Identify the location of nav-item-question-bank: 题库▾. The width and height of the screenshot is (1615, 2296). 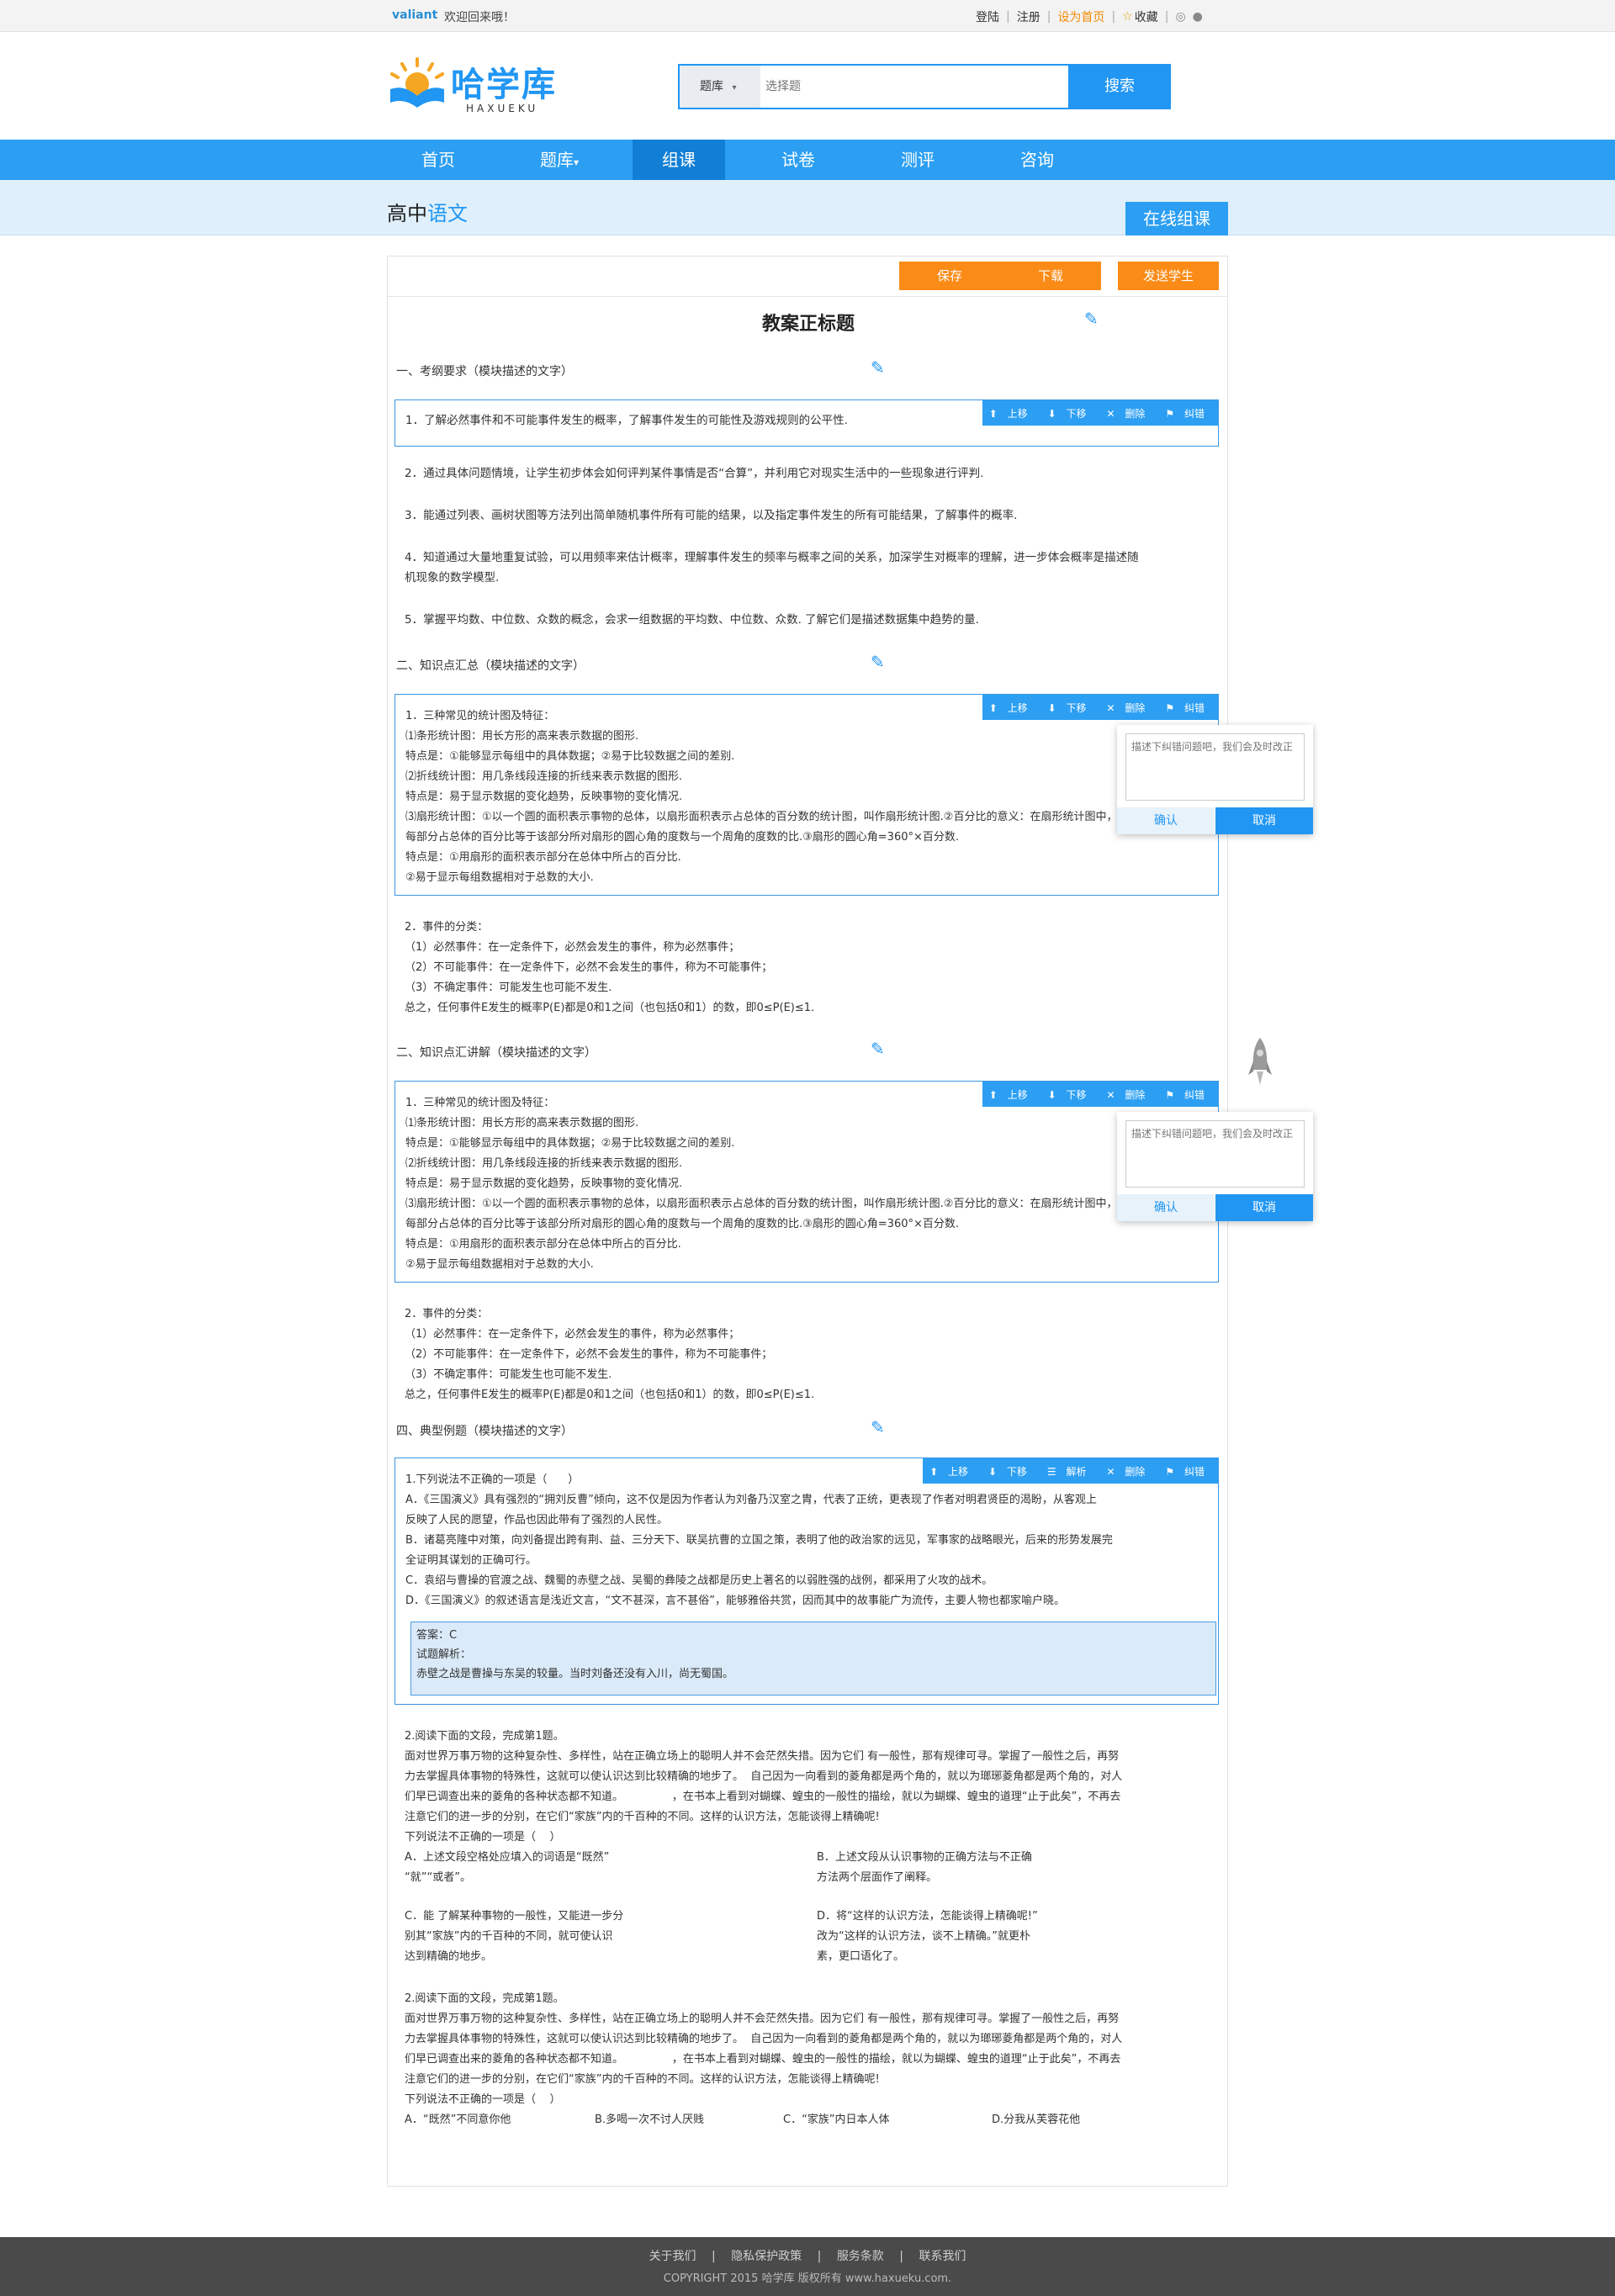
(559, 160).